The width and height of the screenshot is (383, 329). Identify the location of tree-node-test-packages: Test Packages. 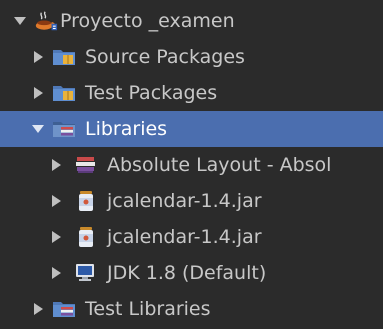
(191, 93).